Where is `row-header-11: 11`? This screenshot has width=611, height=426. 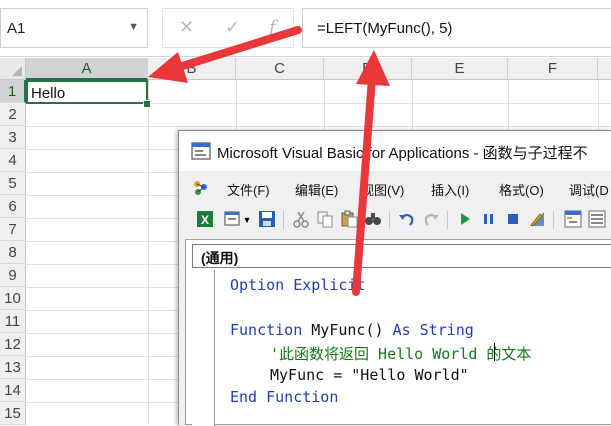 row-header-11: 11 is located at coordinates (13, 321).